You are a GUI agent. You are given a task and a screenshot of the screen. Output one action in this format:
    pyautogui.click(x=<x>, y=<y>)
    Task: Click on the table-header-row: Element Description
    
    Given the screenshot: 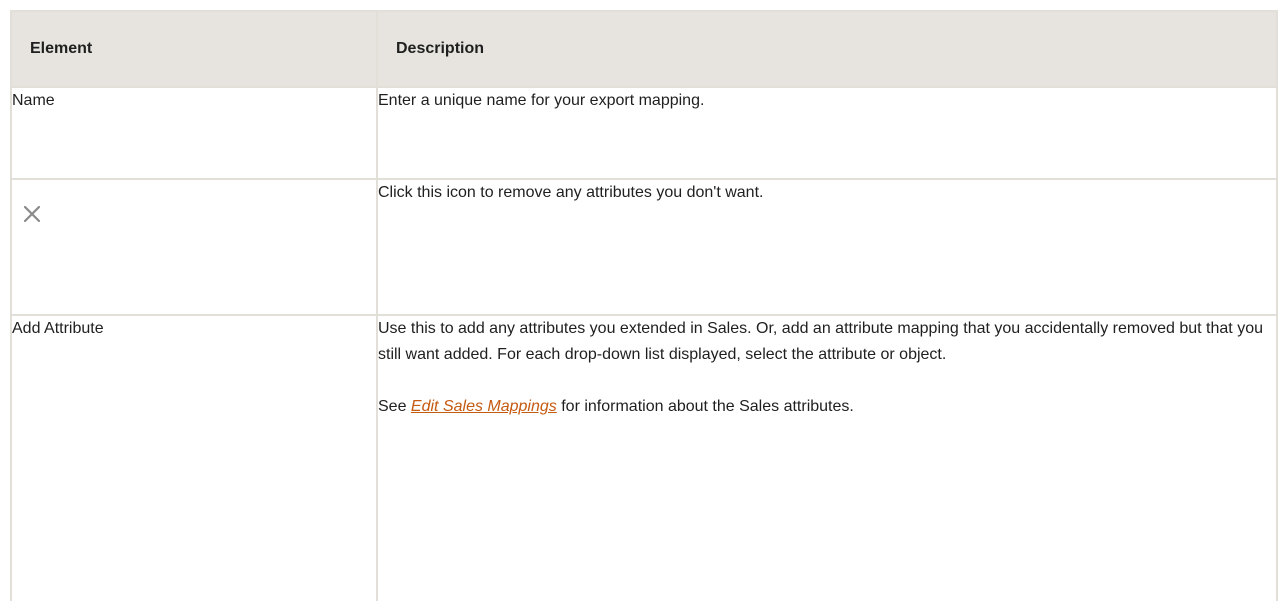 What is the action you would take?
    pyautogui.click(x=644, y=49)
    